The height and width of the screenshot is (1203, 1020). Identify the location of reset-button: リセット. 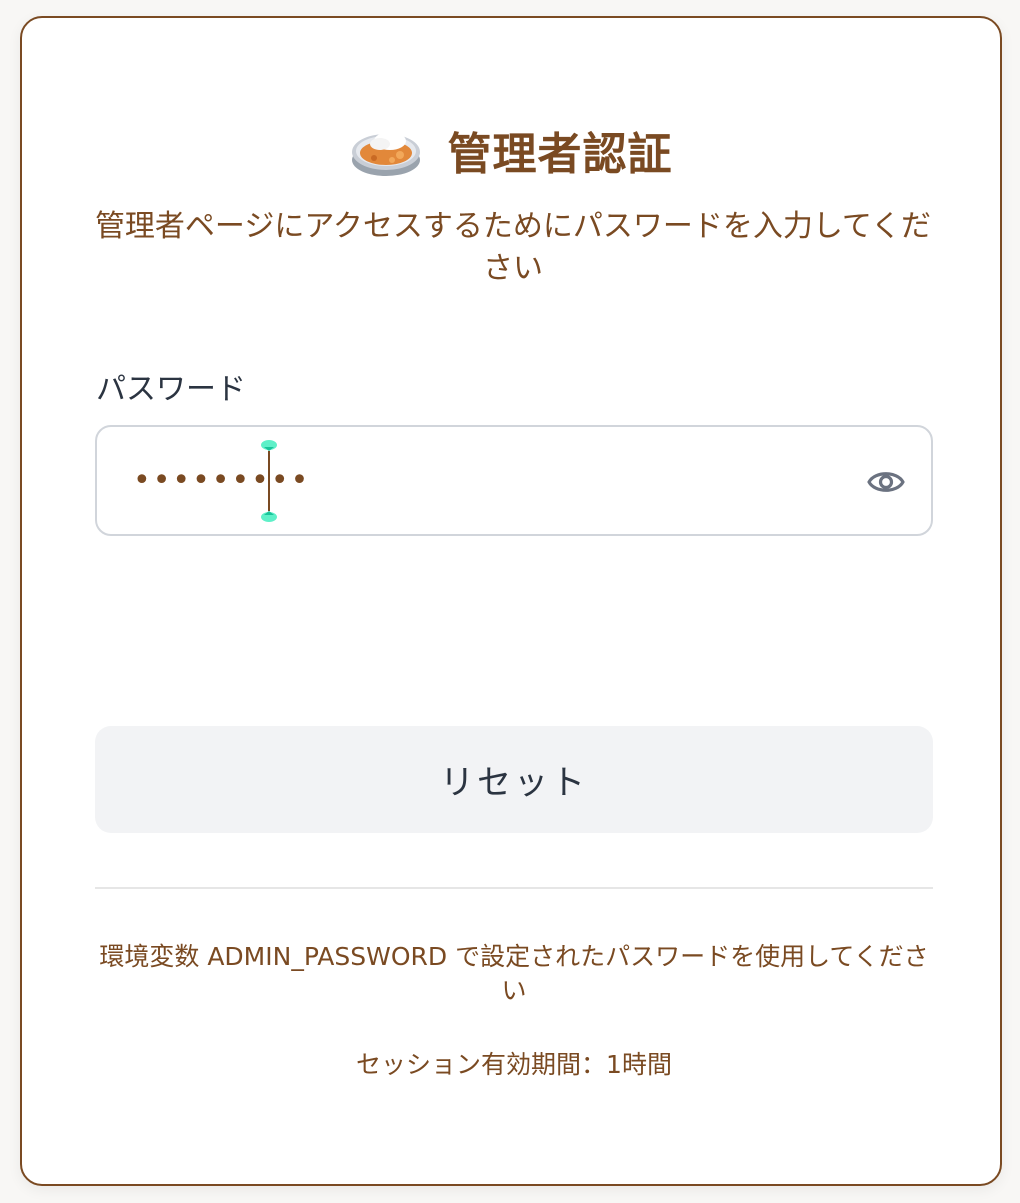
(514, 779).